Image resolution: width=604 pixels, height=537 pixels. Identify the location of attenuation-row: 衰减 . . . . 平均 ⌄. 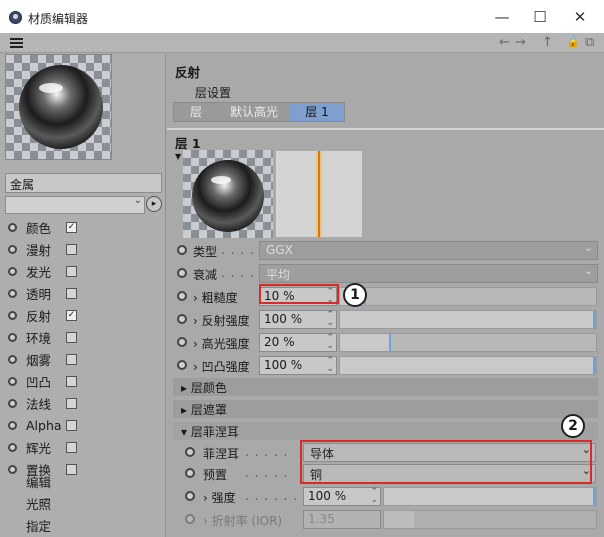
(385, 273).